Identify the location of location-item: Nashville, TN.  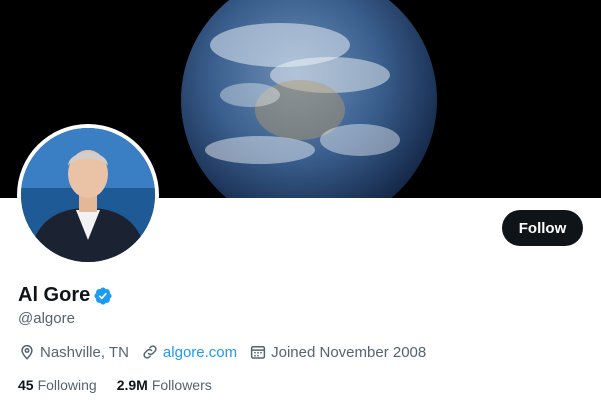
(73, 352).